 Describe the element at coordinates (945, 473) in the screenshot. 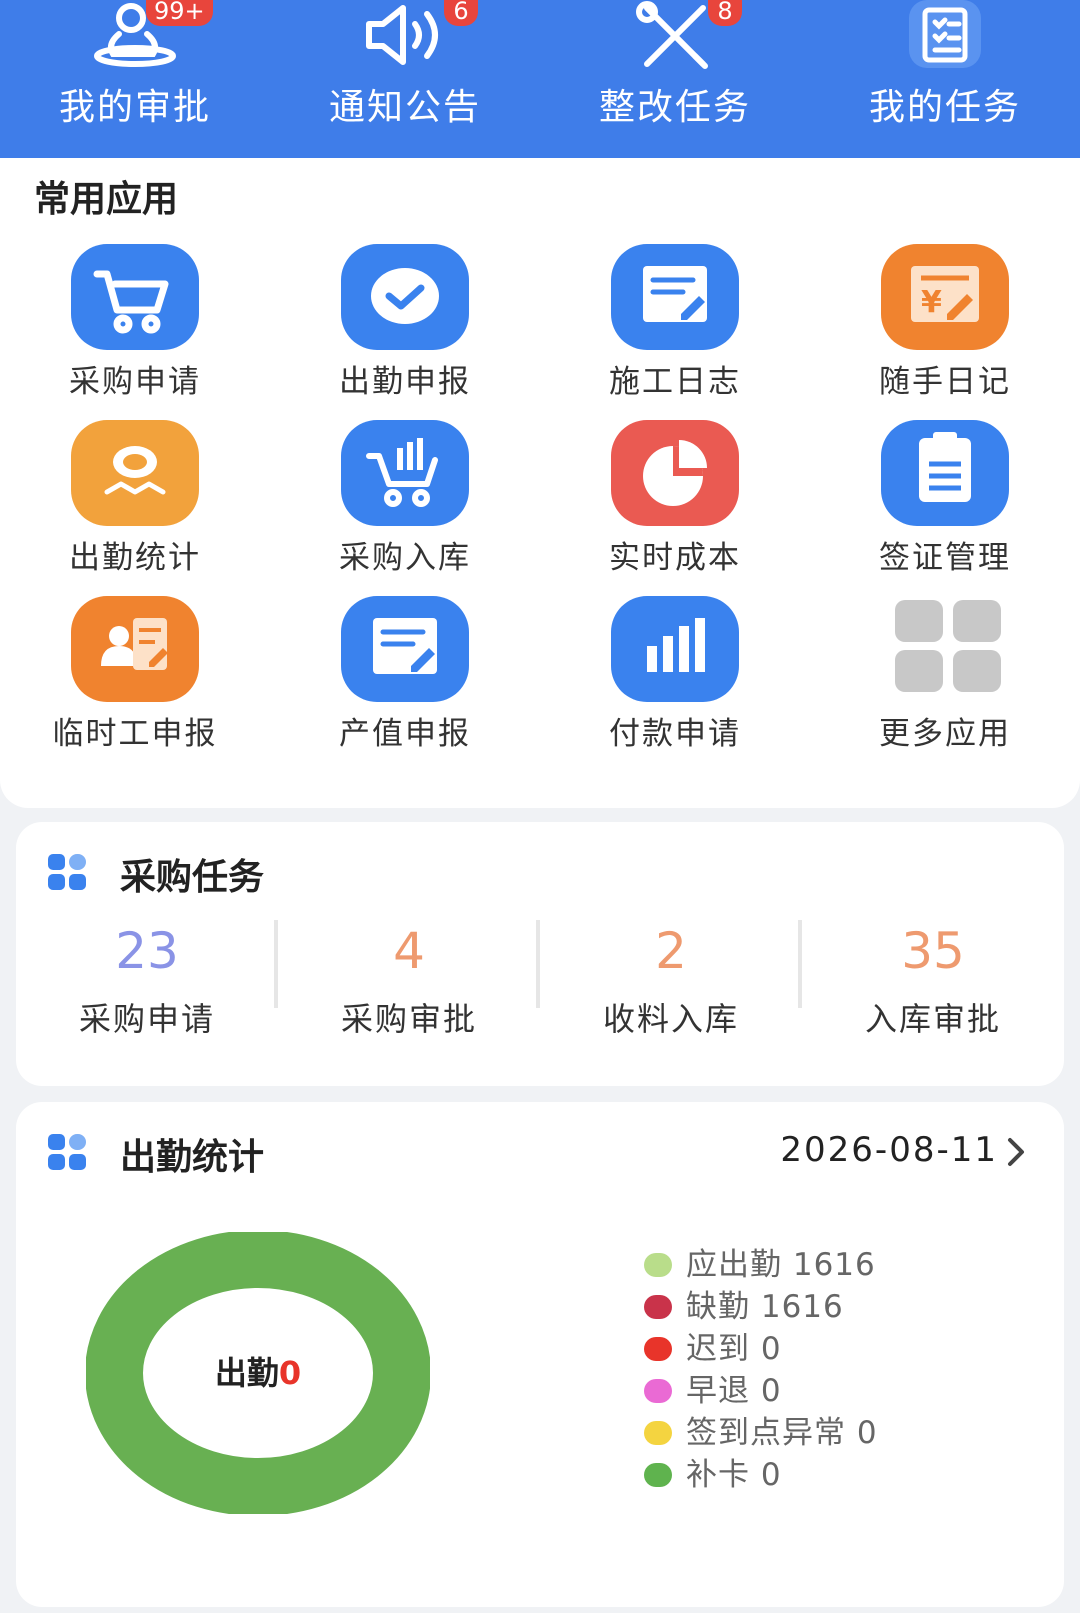

I see `clipboard-list-icon` at that location.